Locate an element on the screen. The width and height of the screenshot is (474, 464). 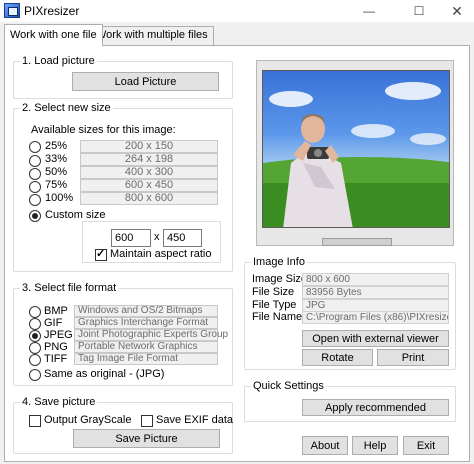
format-radio-png is located at coordinates (35, 348).